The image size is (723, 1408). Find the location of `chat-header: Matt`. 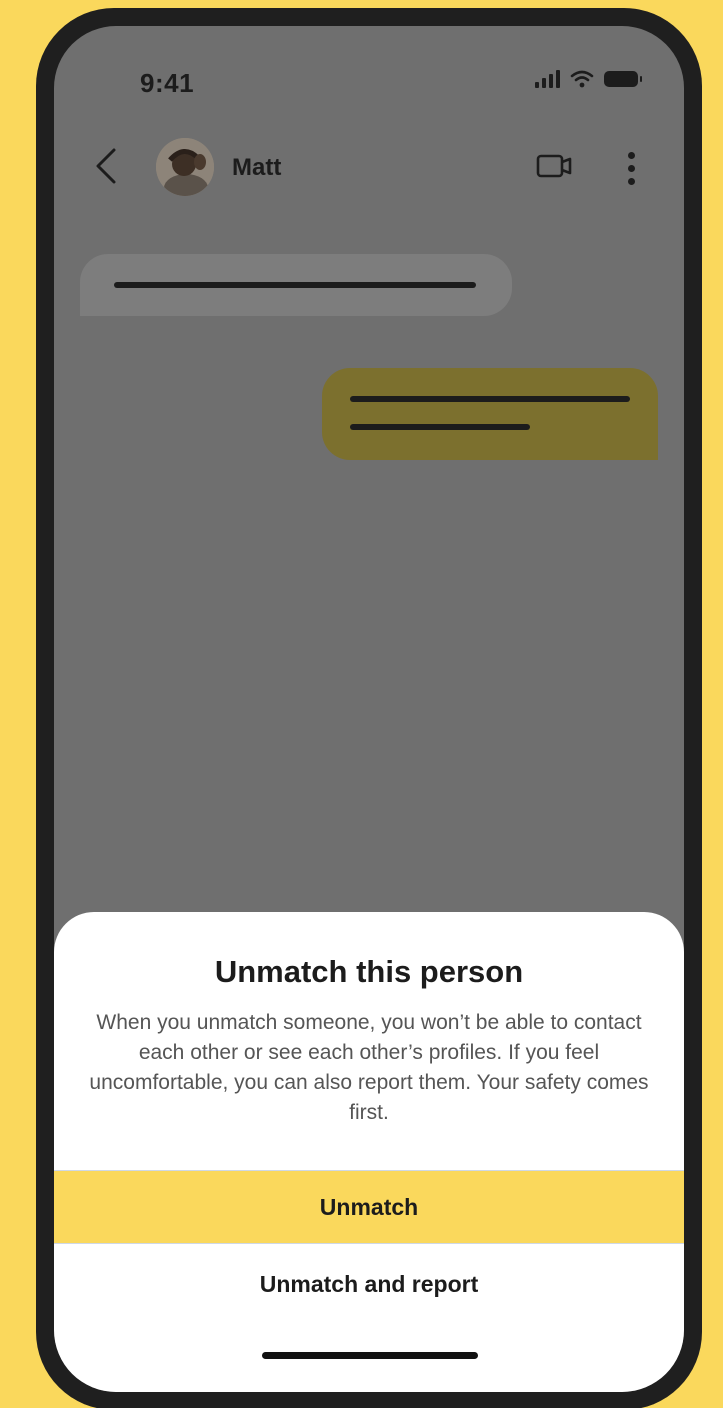

chat-header: Matt is located at coordinates (369, 168).